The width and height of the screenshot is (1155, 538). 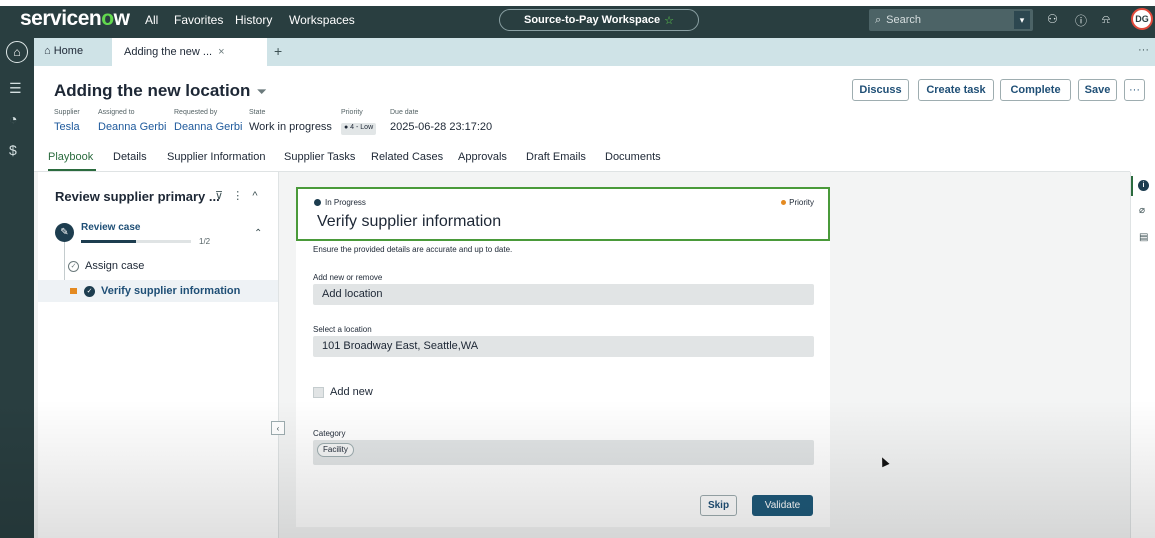 I want to click on tab-related-cases: Related Cases, so click(x=407, y=157).